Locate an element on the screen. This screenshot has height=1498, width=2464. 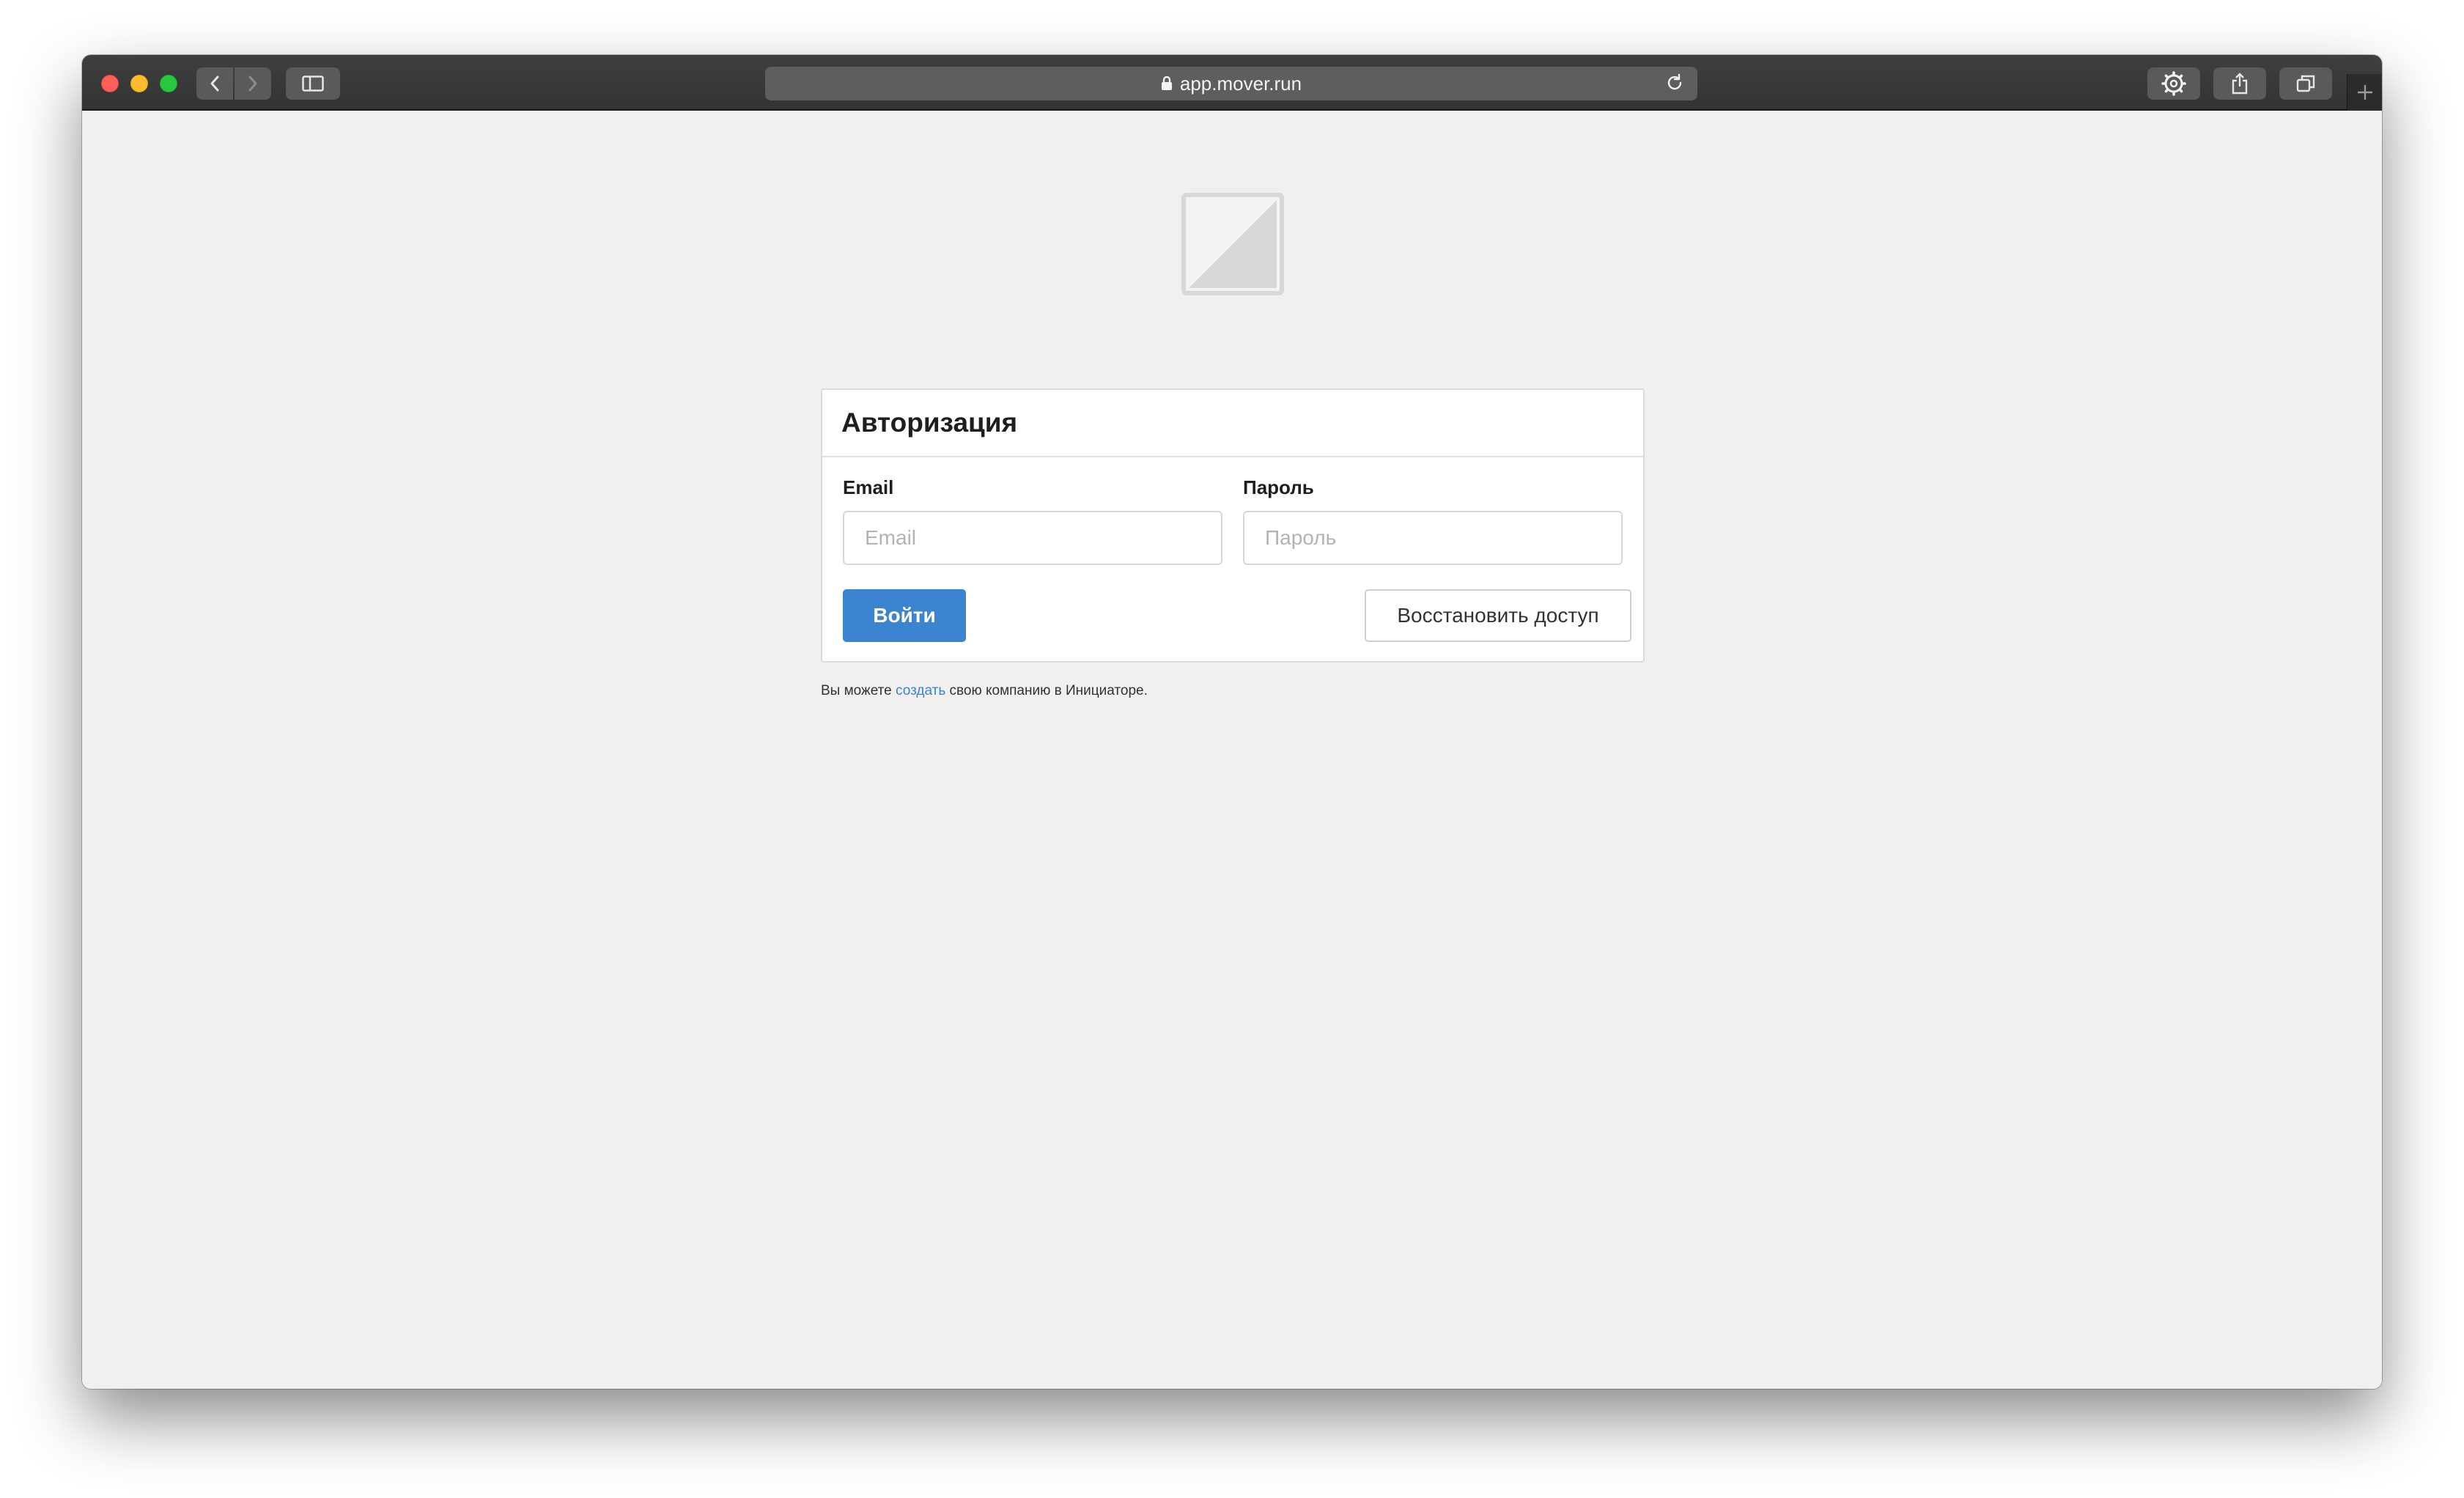
lock-icon is located at coordinates (1167, 83).